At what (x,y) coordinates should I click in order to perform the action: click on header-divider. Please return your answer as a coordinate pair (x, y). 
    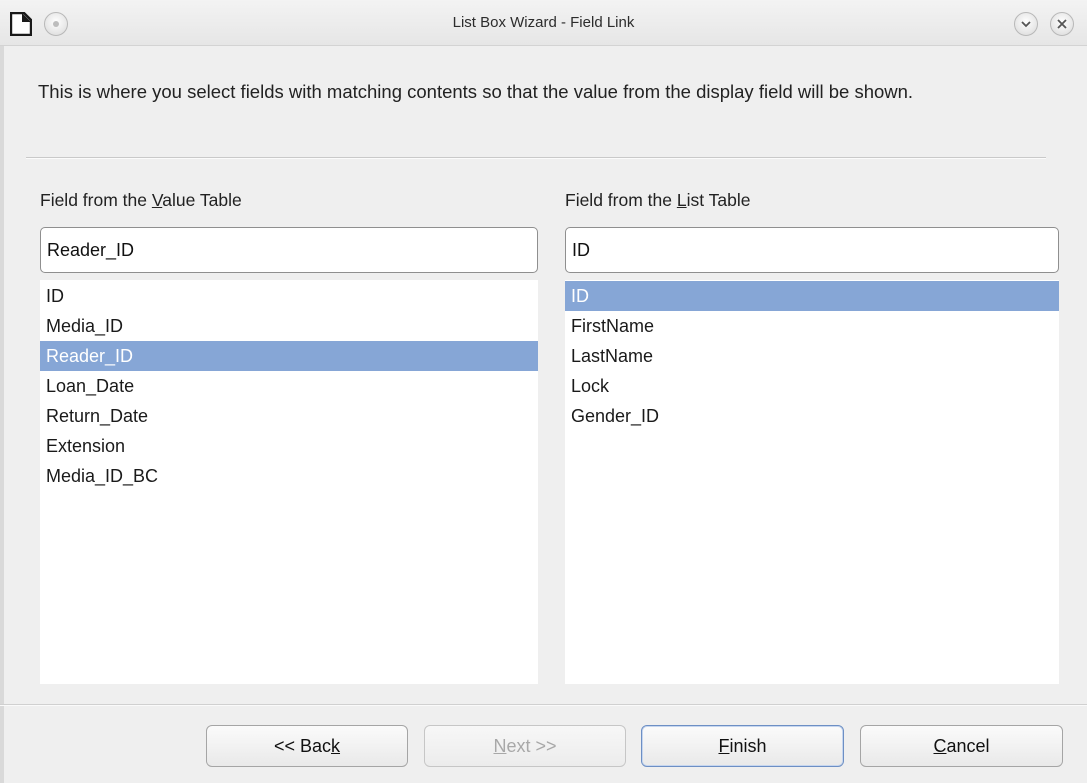
    Looking at the image, I should click on (536, 158).